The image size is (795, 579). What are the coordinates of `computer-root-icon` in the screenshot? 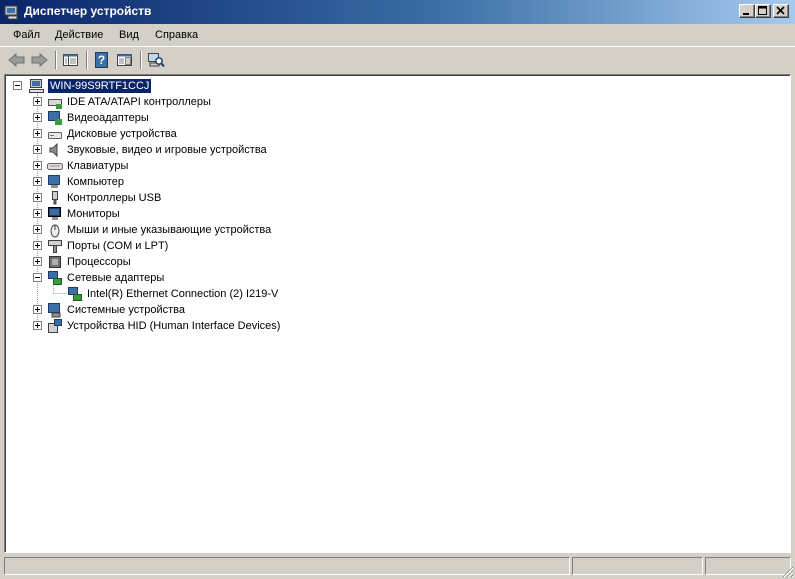 It's located at (37, 86).